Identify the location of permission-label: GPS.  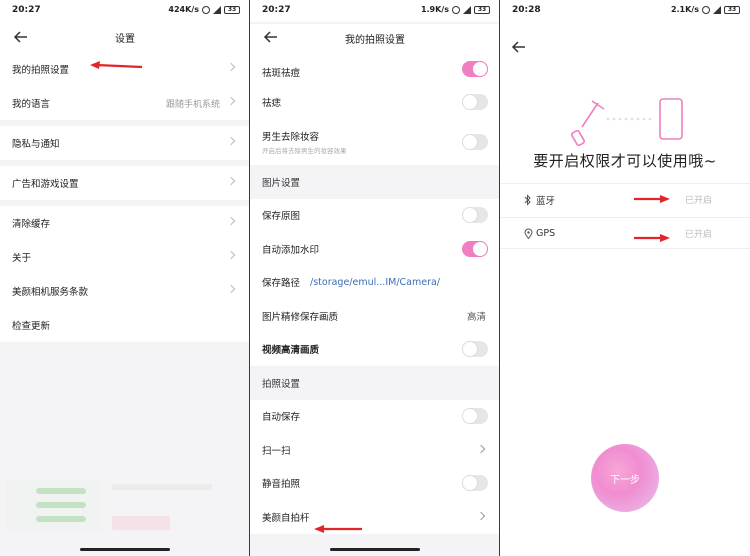
(546, 233).